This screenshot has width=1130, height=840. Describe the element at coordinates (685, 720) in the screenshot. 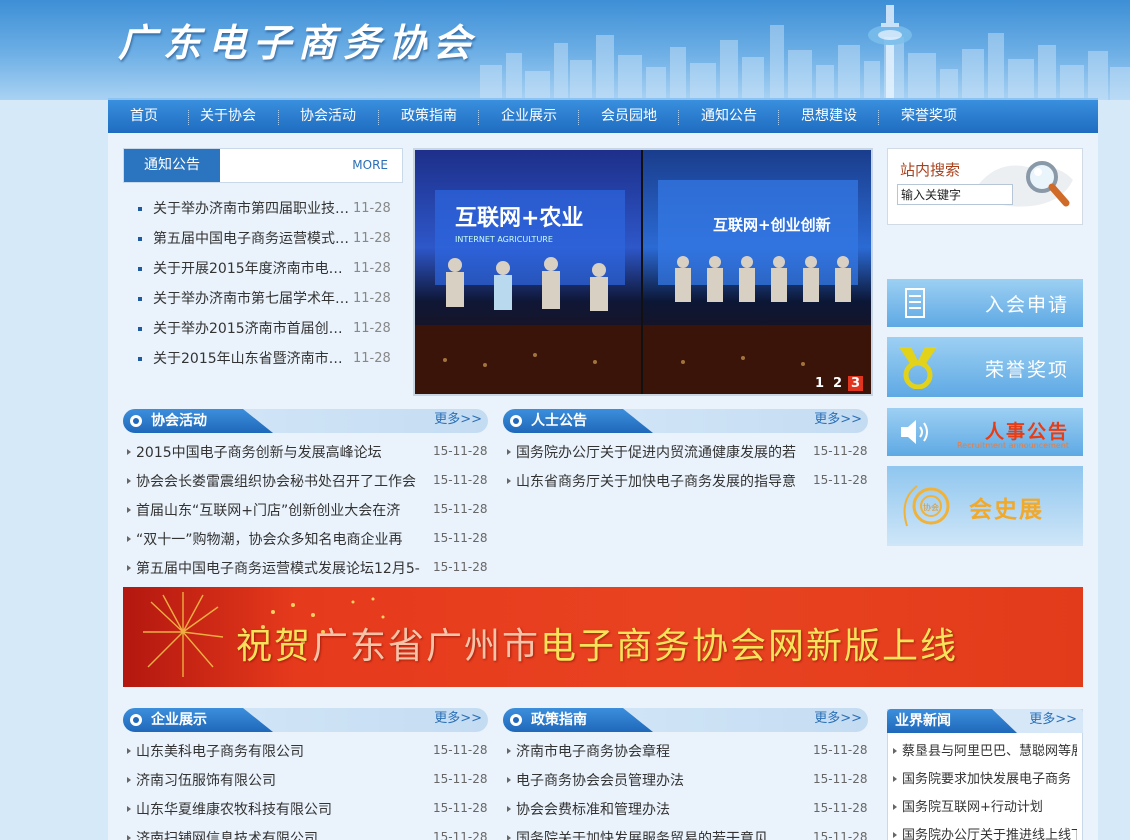

I see `policy-header: 政策指南 更多>>` at that location.